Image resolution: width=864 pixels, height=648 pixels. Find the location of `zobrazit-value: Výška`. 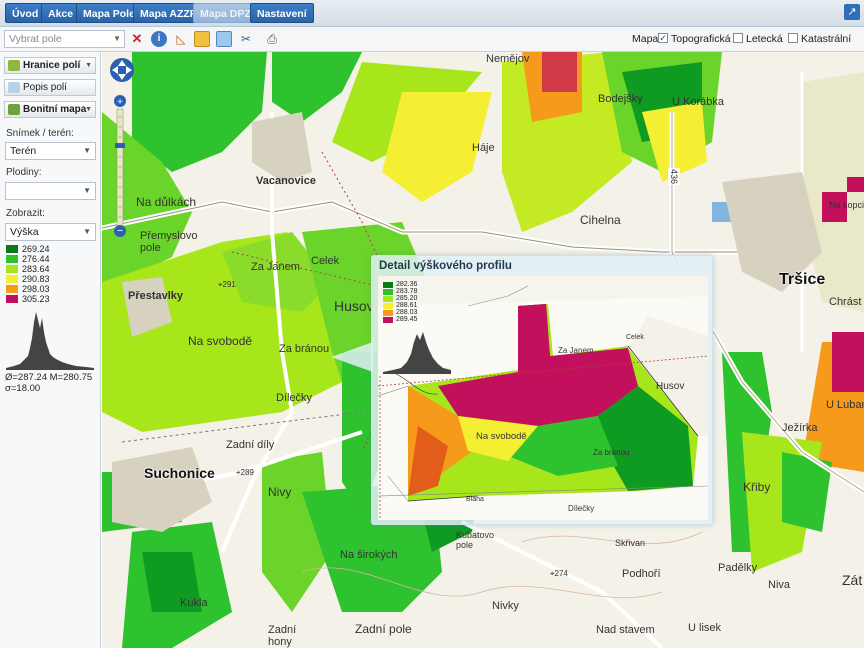

zobrazit-value: Výška is located at coordinates (24, 232).